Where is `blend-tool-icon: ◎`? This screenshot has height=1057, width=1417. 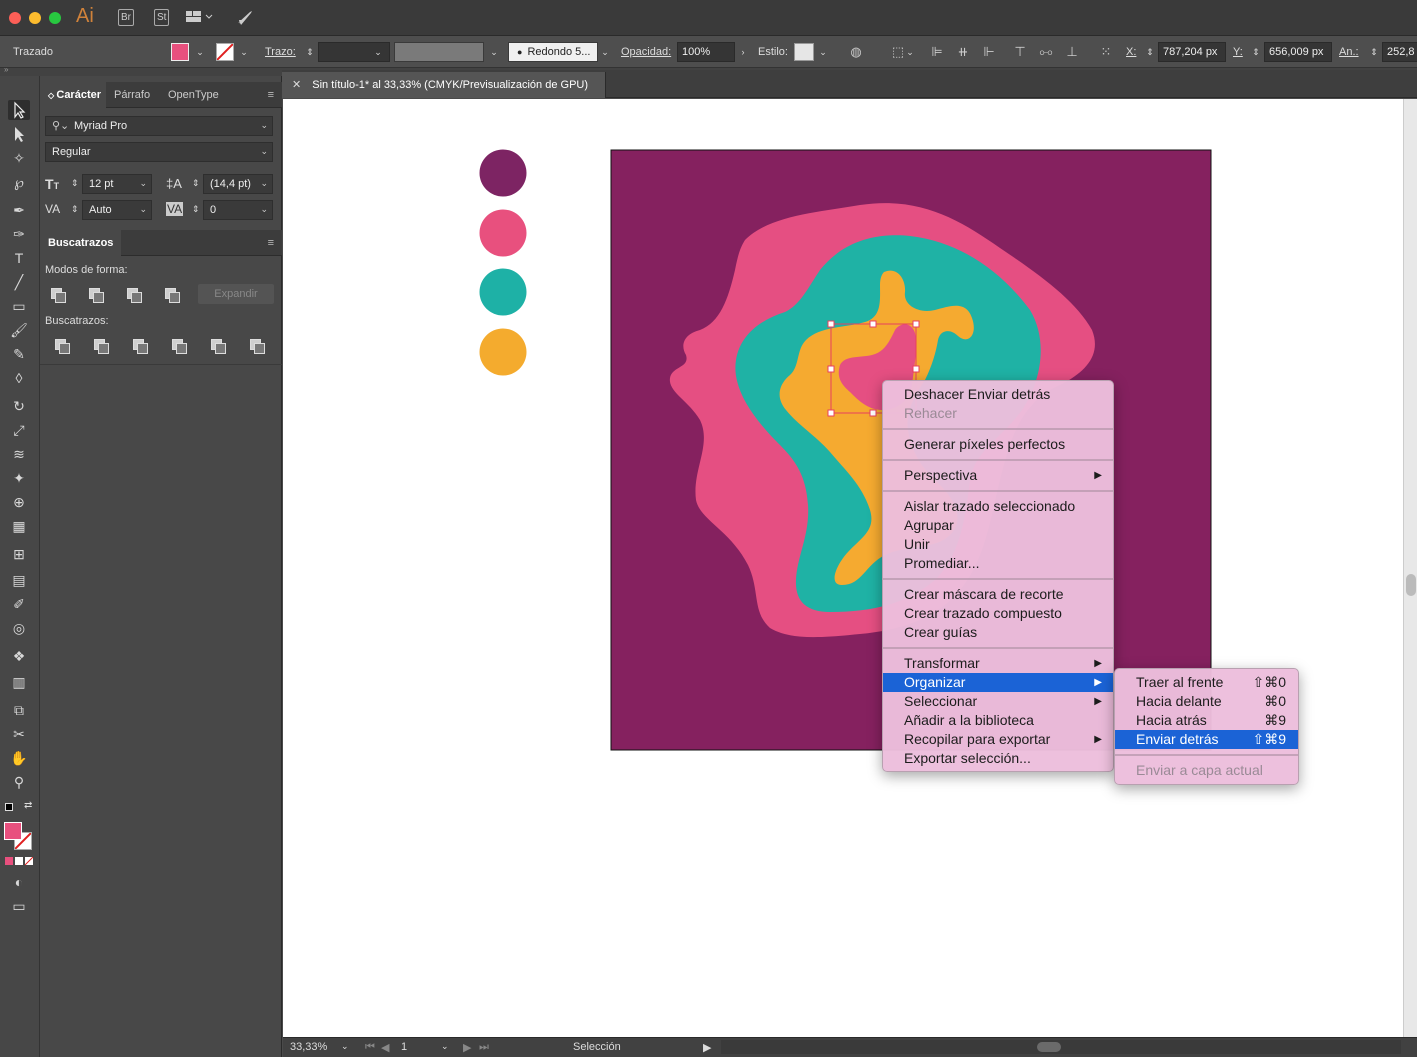
blend-tool-icon: ◎ is located at coordinates (19, 628).